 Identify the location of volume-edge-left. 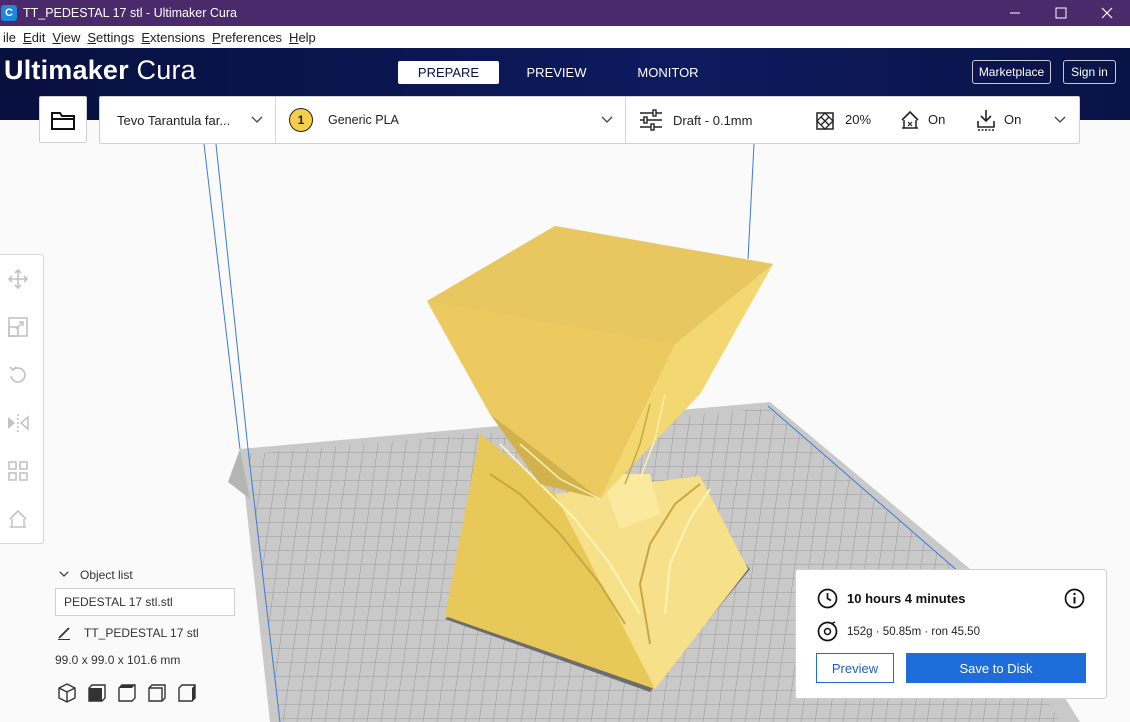
(222, 297).